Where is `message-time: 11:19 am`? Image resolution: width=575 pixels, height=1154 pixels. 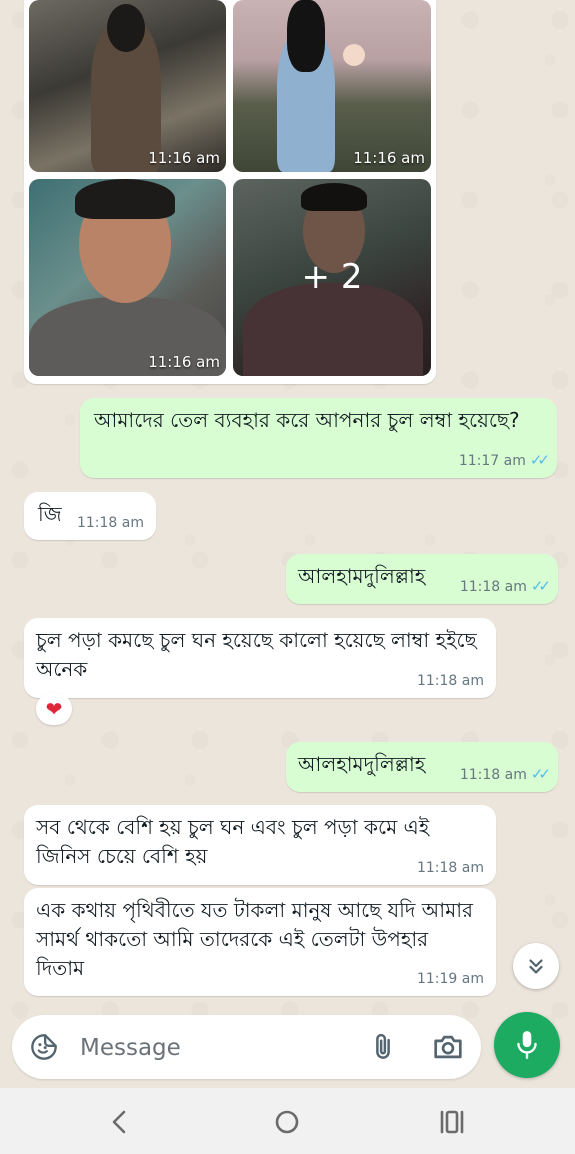 message-time: 11:19 am is located at coordinates (450, 979).